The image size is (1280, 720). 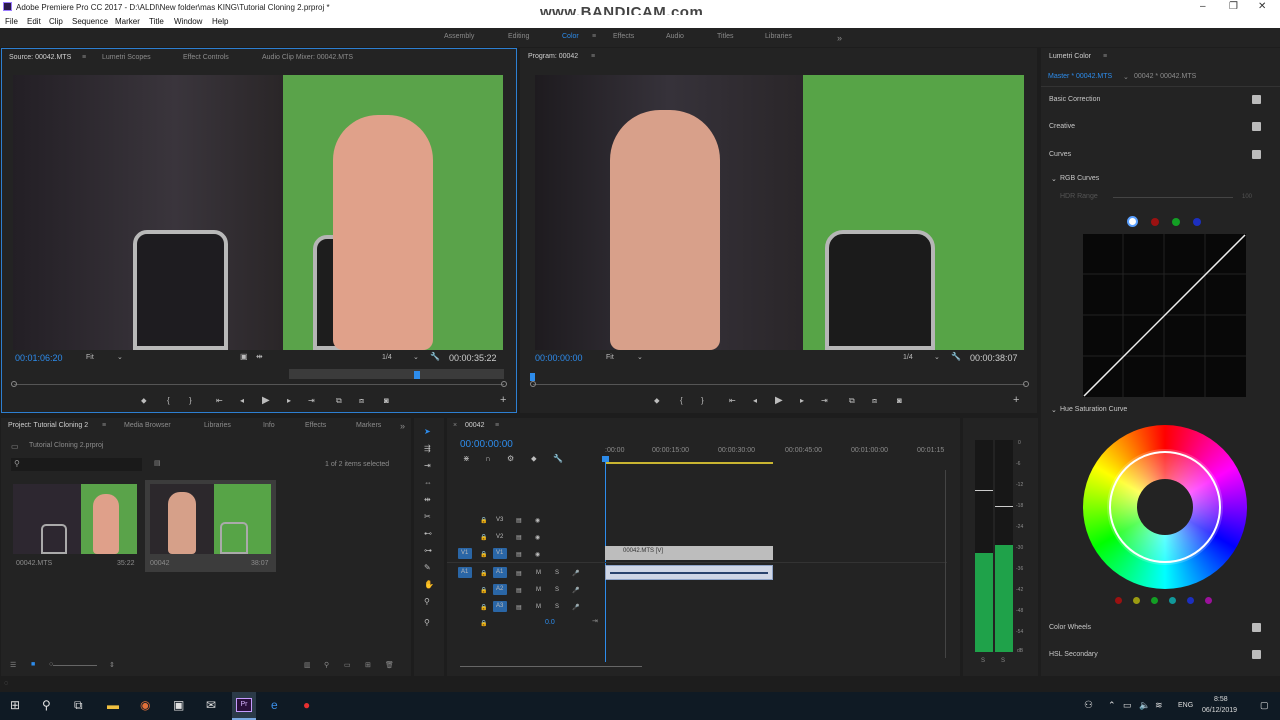 I want to click on restore-icon: ❐, so click(x=1233, y=6).